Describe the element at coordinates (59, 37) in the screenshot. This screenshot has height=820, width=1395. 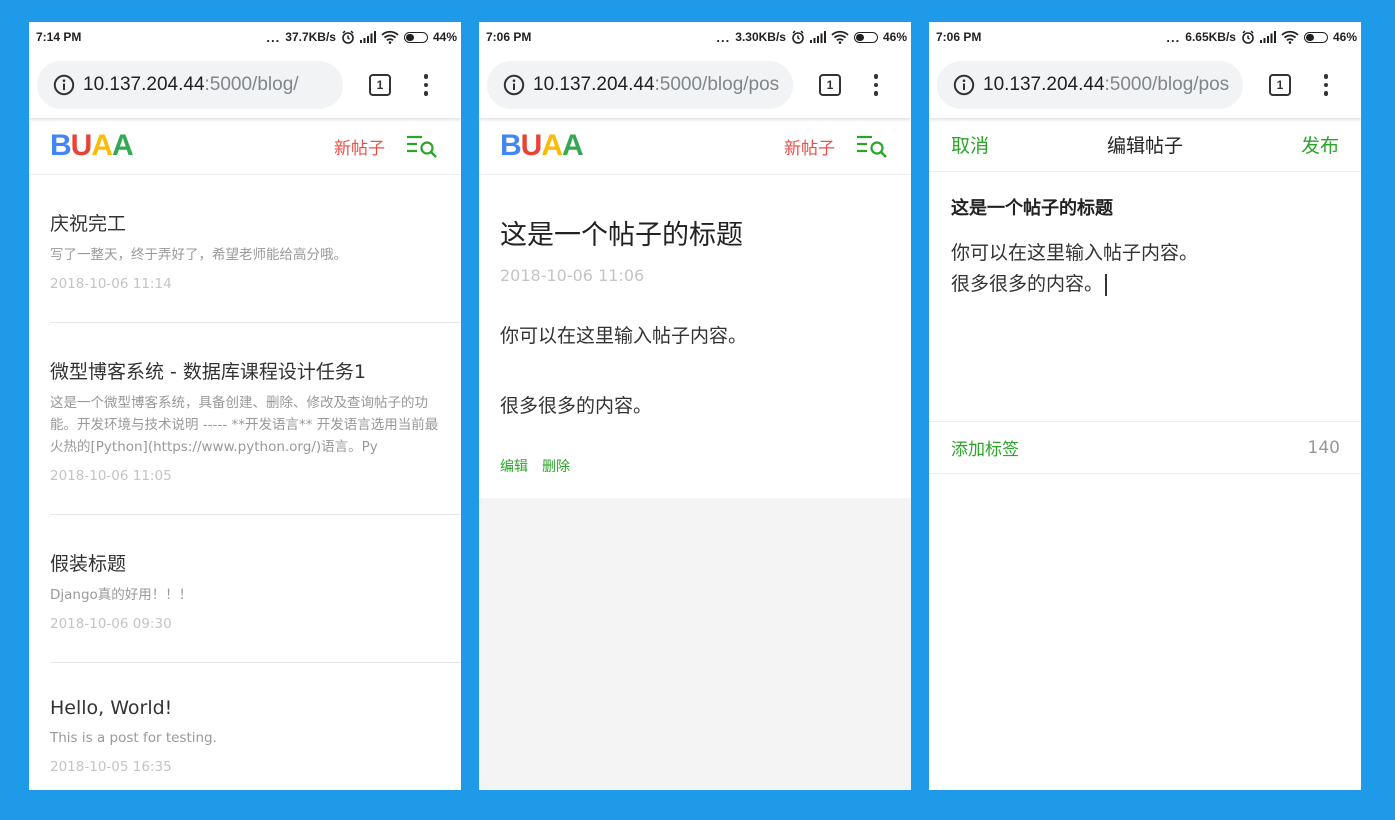
I see `status-time: 7:14 PM` at that location.